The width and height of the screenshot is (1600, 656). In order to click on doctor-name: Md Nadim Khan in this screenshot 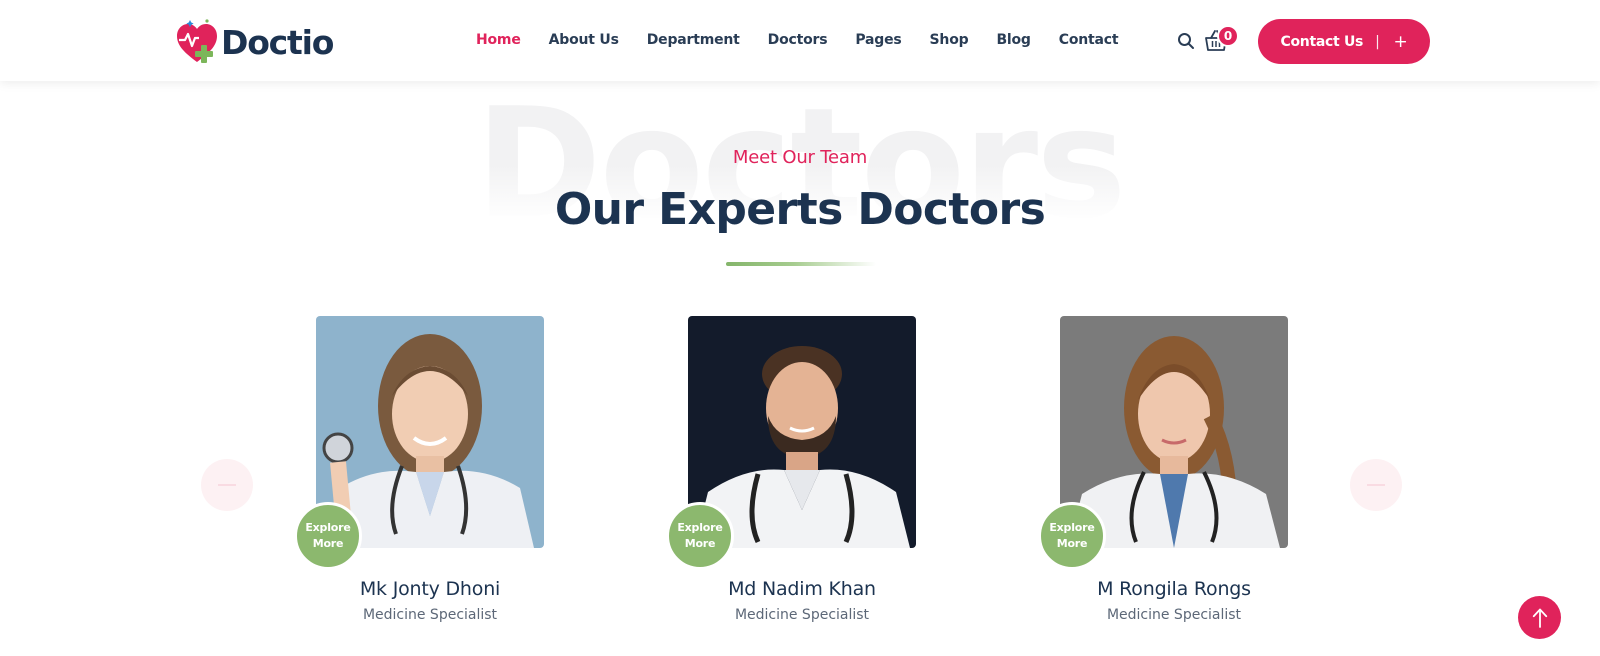, I will do `click(802, 589)`.